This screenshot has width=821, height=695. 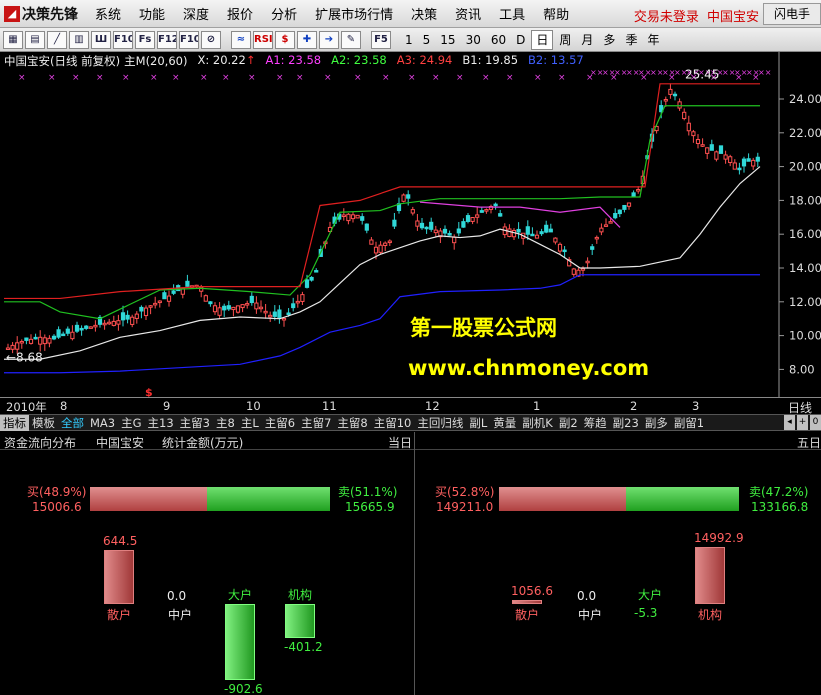 I want to click on indicator-tab-11: 主留8, so click(x=352, y=423).